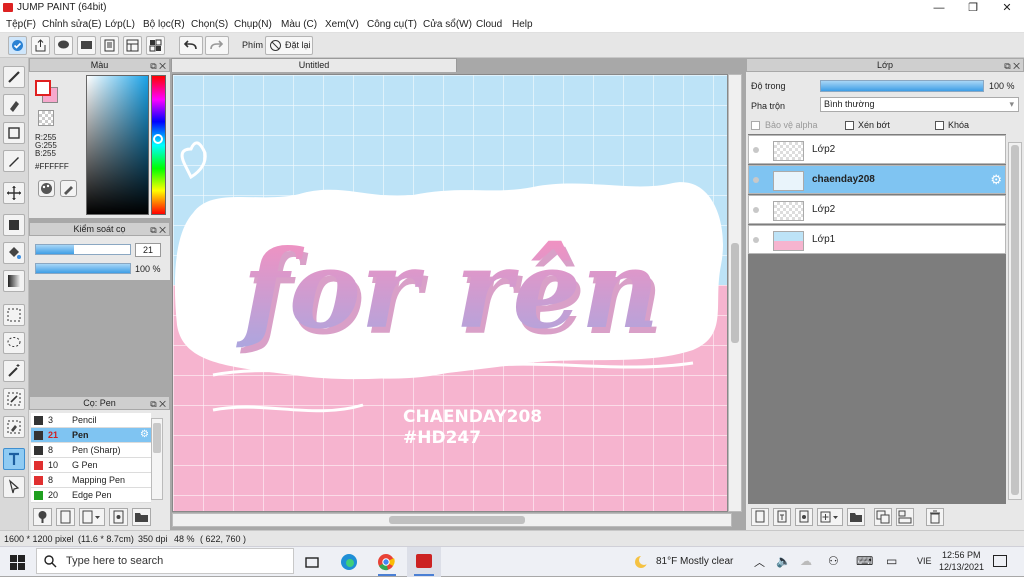  I want to click on palette-button, so click(46, 188).